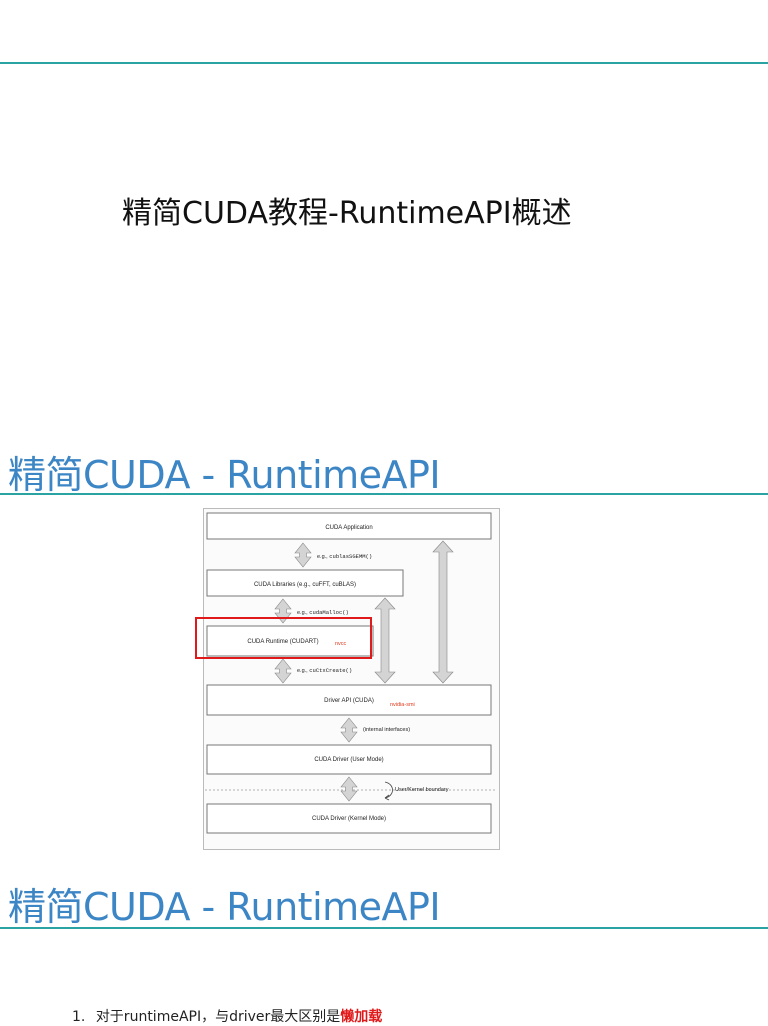 The width and height of the screenshot is (768, 1026). Describe the element at coordinates (402, 705) in the screenshot. I see `nvidia-smi-annotation: nvidia-smi` at that location.